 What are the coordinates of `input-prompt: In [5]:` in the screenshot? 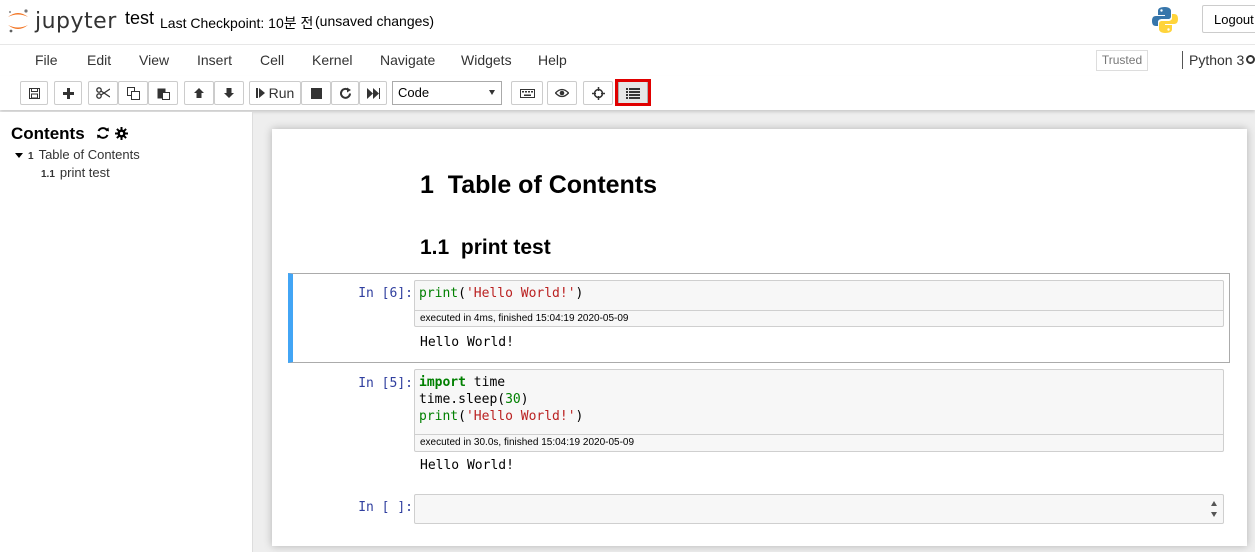 It's located at (385, 383).